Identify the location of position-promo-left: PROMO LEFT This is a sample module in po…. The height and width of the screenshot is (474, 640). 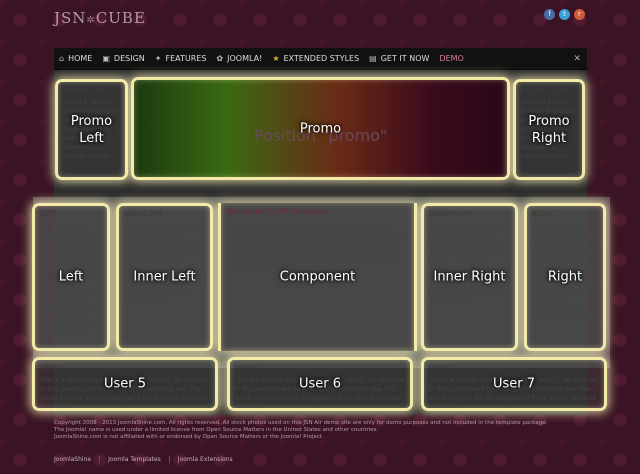
(91, 129).